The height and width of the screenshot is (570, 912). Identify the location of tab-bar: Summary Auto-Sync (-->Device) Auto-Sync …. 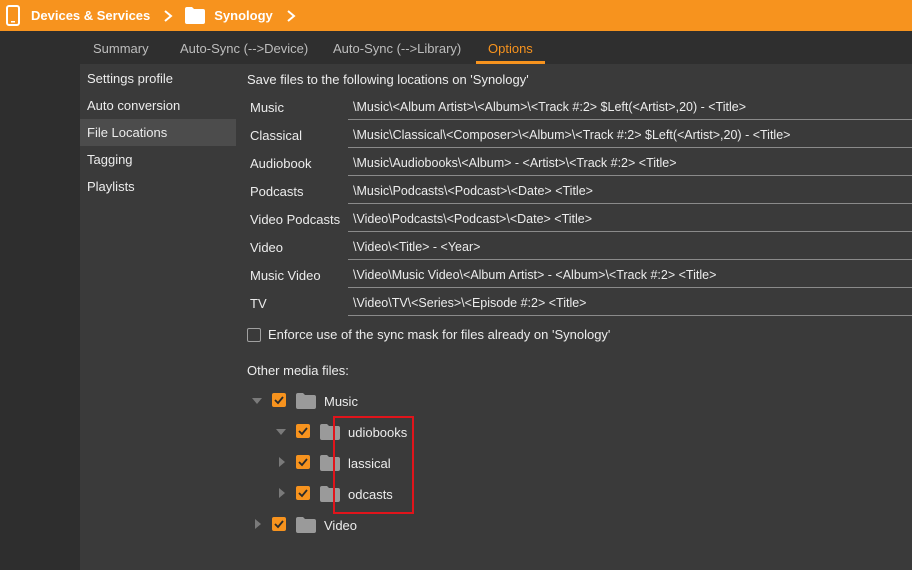
(496, 47).